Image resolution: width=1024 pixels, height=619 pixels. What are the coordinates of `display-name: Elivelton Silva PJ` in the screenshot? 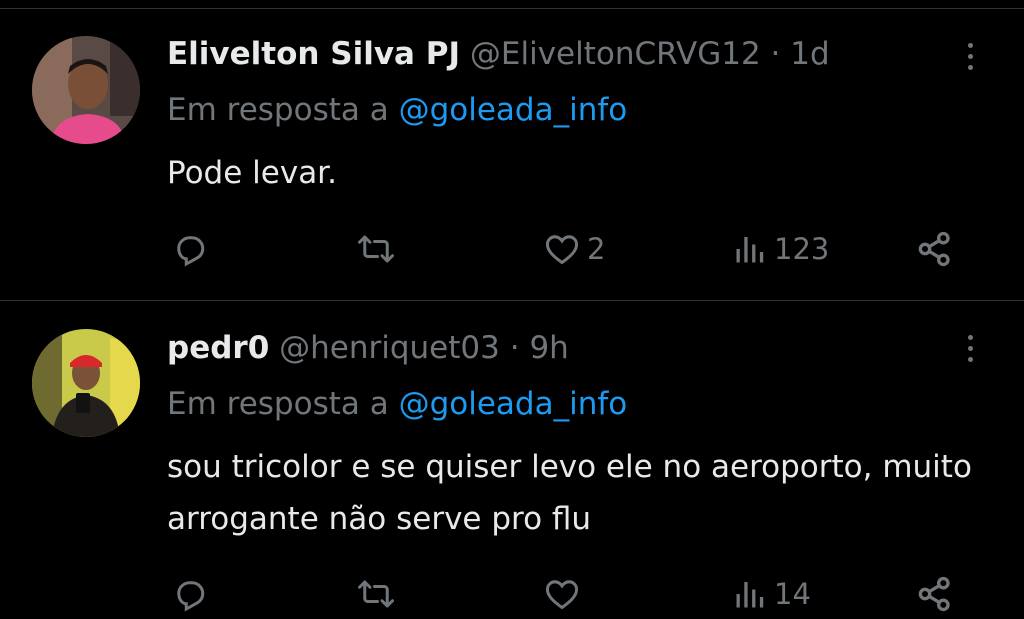 It's located at (313, 54).